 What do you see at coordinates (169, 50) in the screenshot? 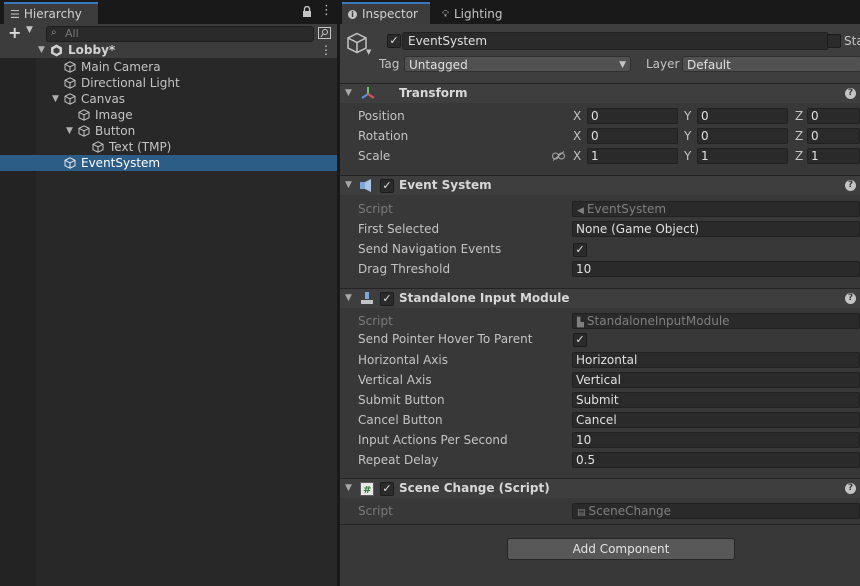
I see `scene-row-lobby: ▼ Lobby* ⋮` at bounding box center [169, 50].